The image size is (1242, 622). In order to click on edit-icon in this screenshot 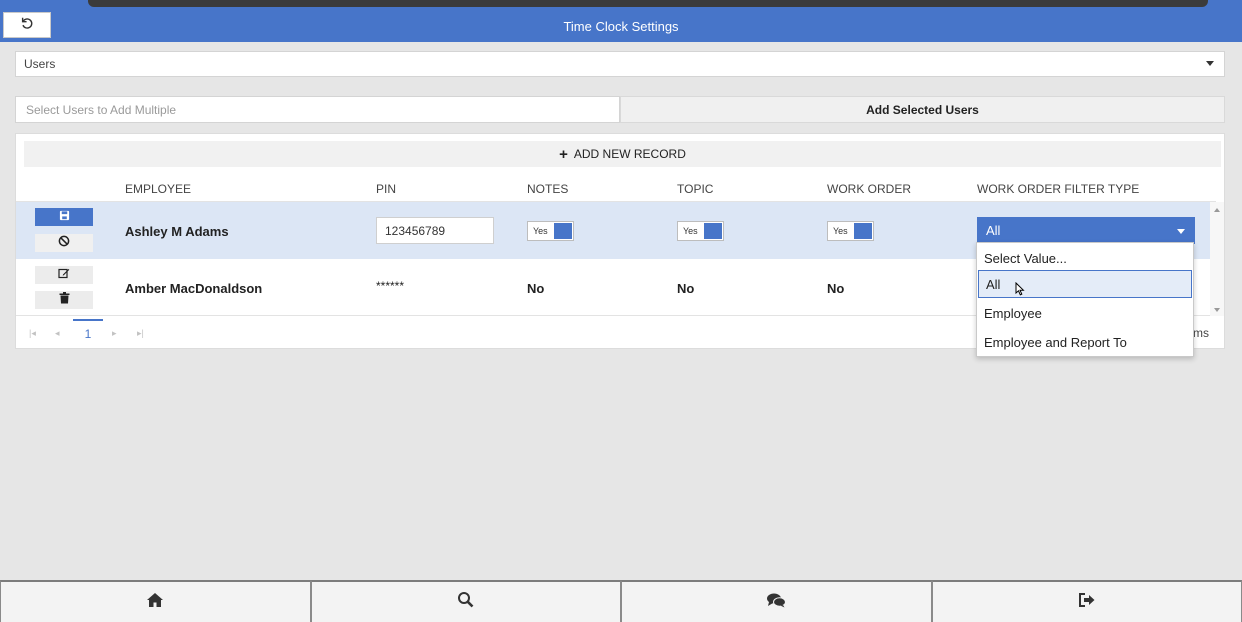, I will do `click(64, 275)`.